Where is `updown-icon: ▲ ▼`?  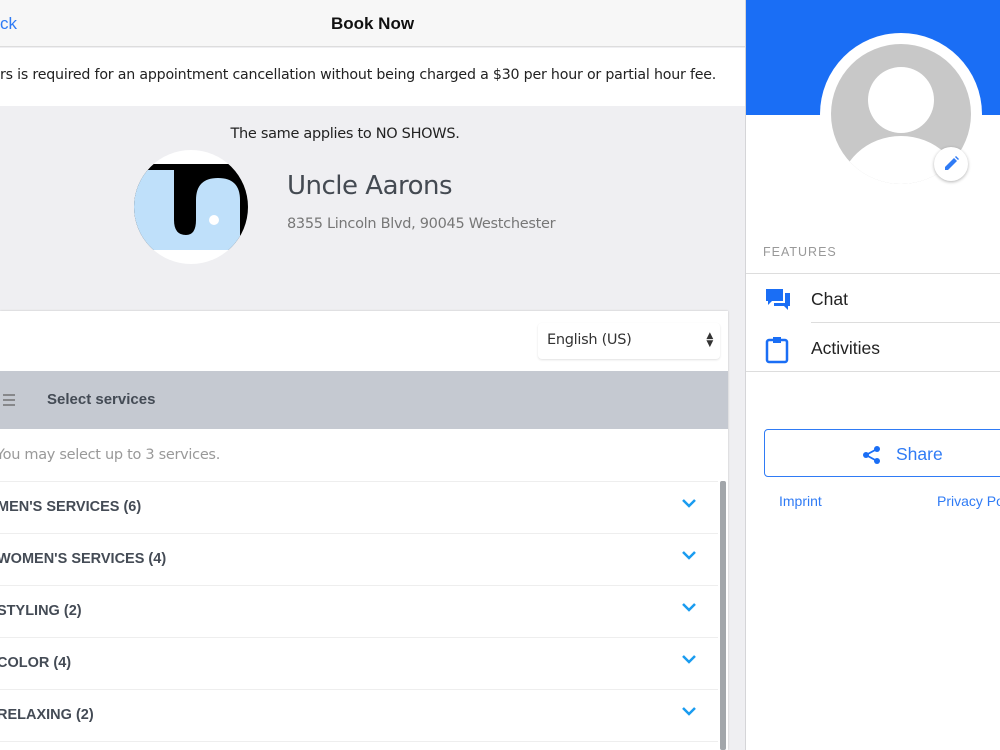 updown-icon: ▲ ▼ is located at coordinates (709, 340).